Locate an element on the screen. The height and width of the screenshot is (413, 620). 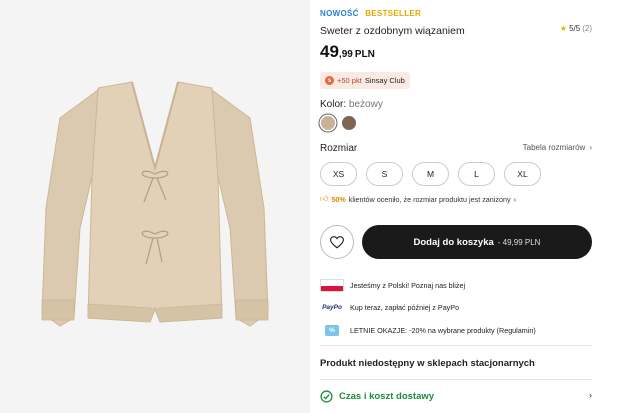
price-integer: 49 is located at coordinates (329, 51).